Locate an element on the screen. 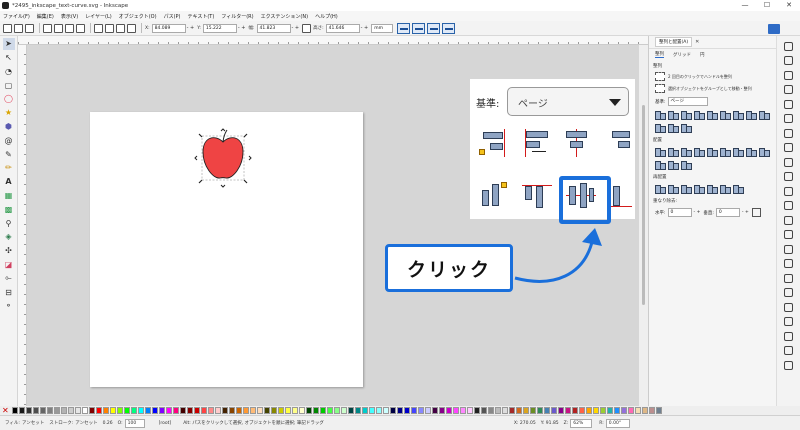  raise-top-icon is located at coordinates (131, 28).